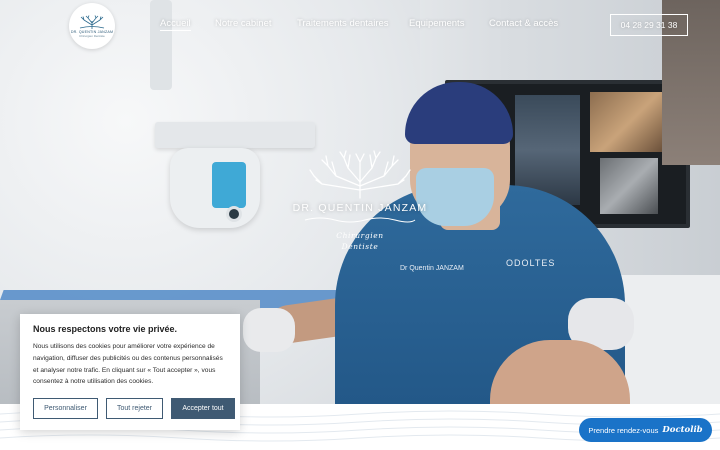 Image resolution: width=720 pixels, height=450 pixels. I want to click on glove-left, so click(269, 330).